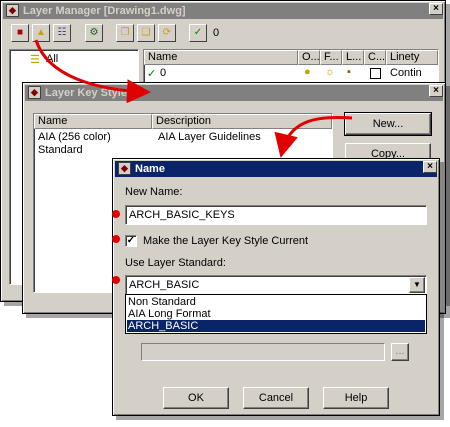 The height and width of the screenshot is (427, 450). What do you see at coordinates (104, 11) in the screenshot?
I see `layer-manager-title: Layer Manager [Drawing1.dwg]` at bounding box center [104, 11].